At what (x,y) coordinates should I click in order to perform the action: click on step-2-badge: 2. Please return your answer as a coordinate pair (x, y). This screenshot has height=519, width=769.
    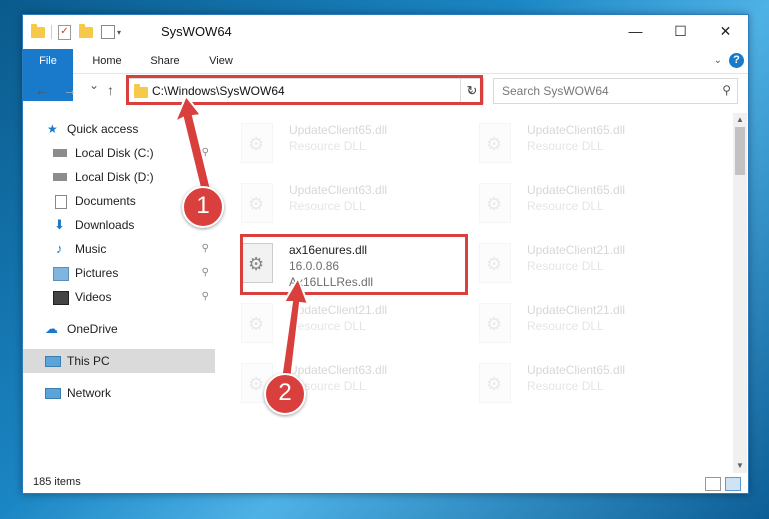
    Looking at the image, I should click on (285, 394).